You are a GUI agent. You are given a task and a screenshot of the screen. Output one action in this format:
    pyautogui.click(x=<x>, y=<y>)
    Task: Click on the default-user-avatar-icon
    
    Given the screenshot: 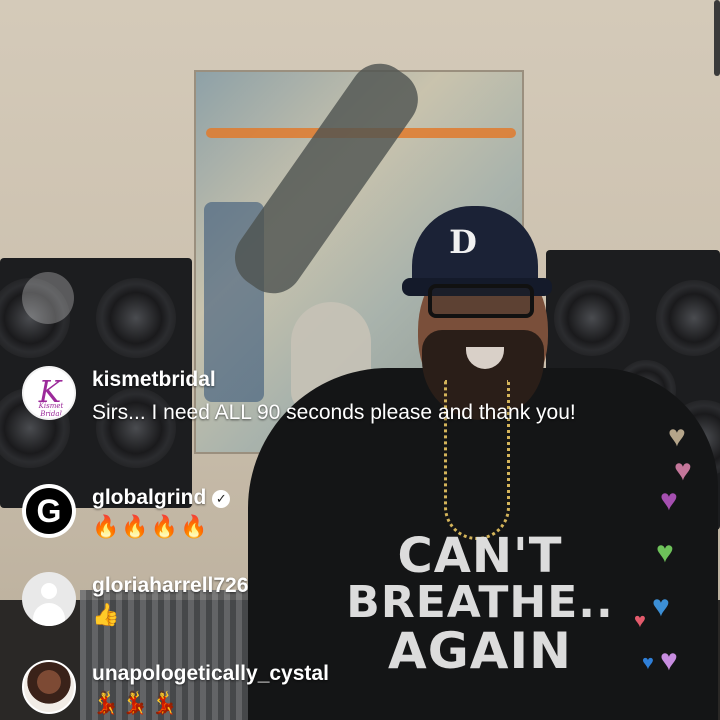 What is the action you would take?
    pyautogui.click(x=49, y=599)
    